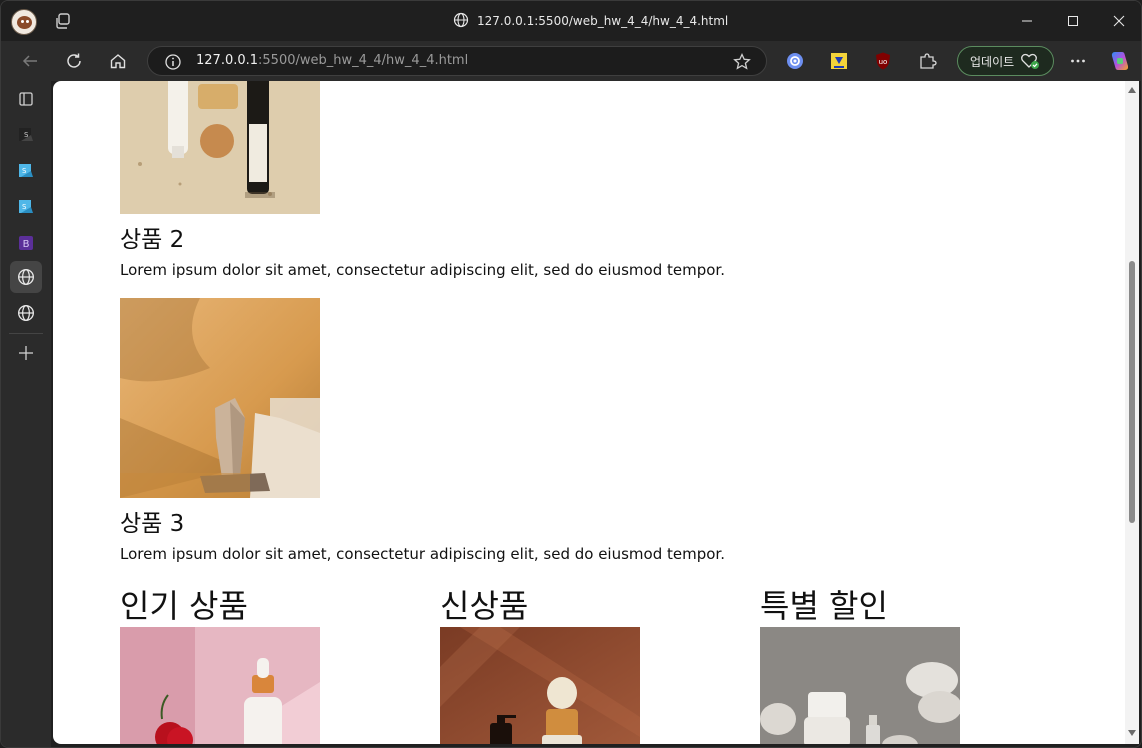  Describe the element at coordinates (927, 61) in the screenshot. I see `extensions-puzzle-icon` at that location.